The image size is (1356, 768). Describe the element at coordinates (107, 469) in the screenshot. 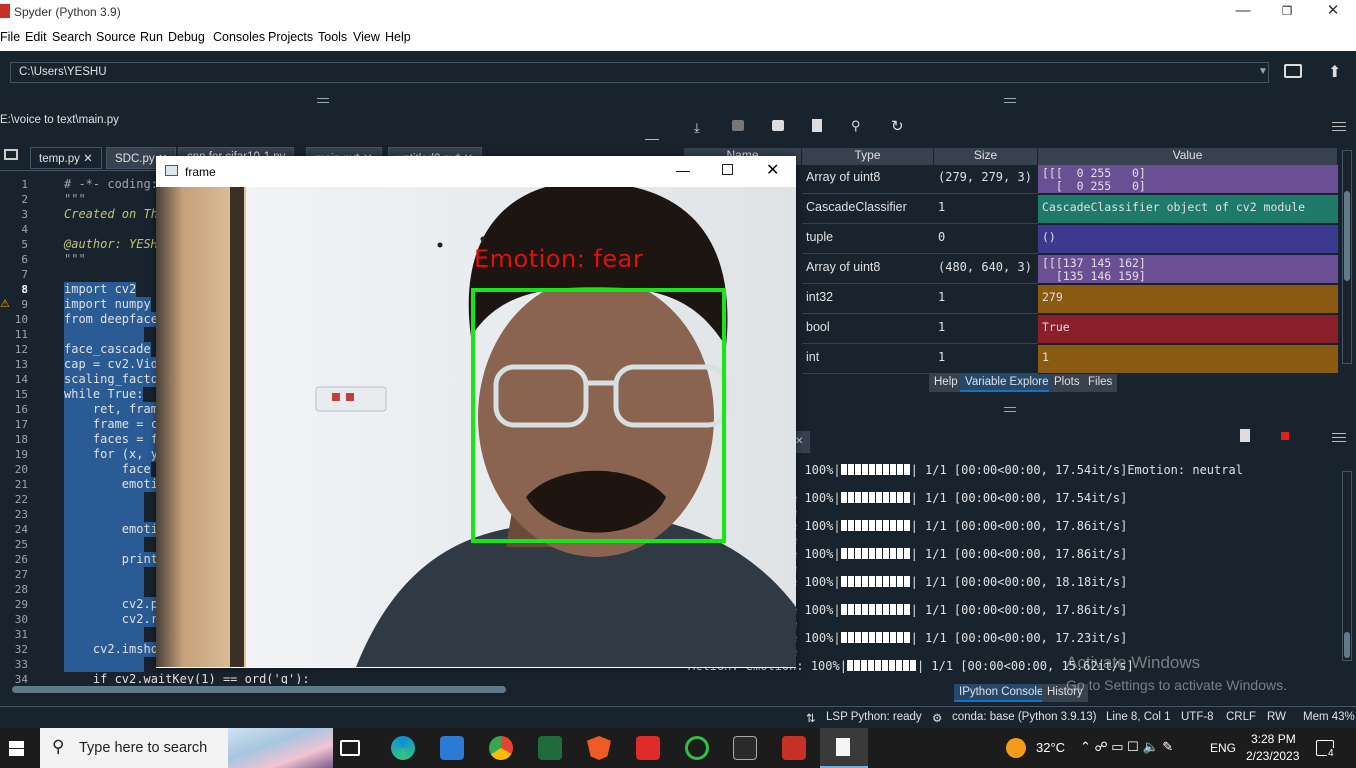

I see `code-line: face` at that location.